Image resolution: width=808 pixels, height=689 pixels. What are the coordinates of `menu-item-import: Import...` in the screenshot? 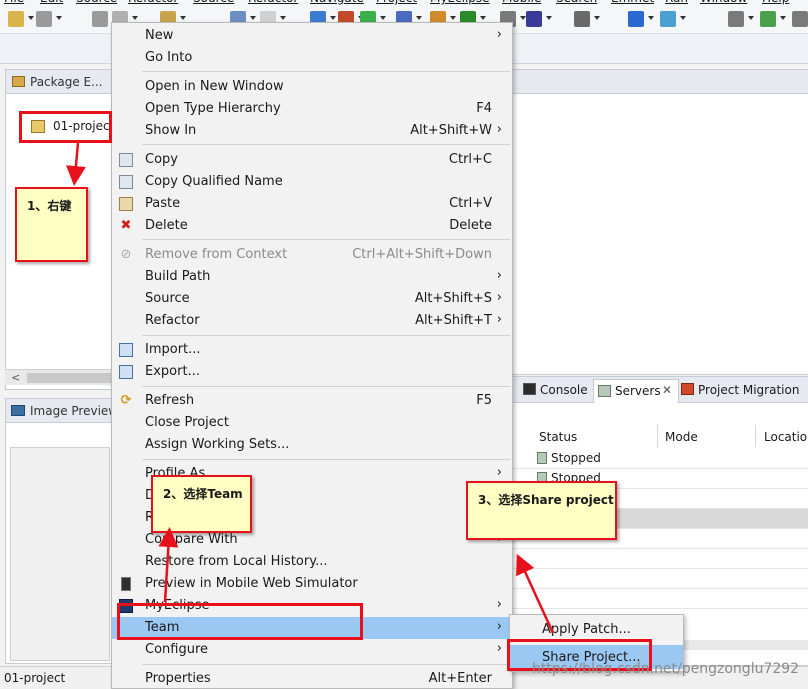 It's located at (312, 350).